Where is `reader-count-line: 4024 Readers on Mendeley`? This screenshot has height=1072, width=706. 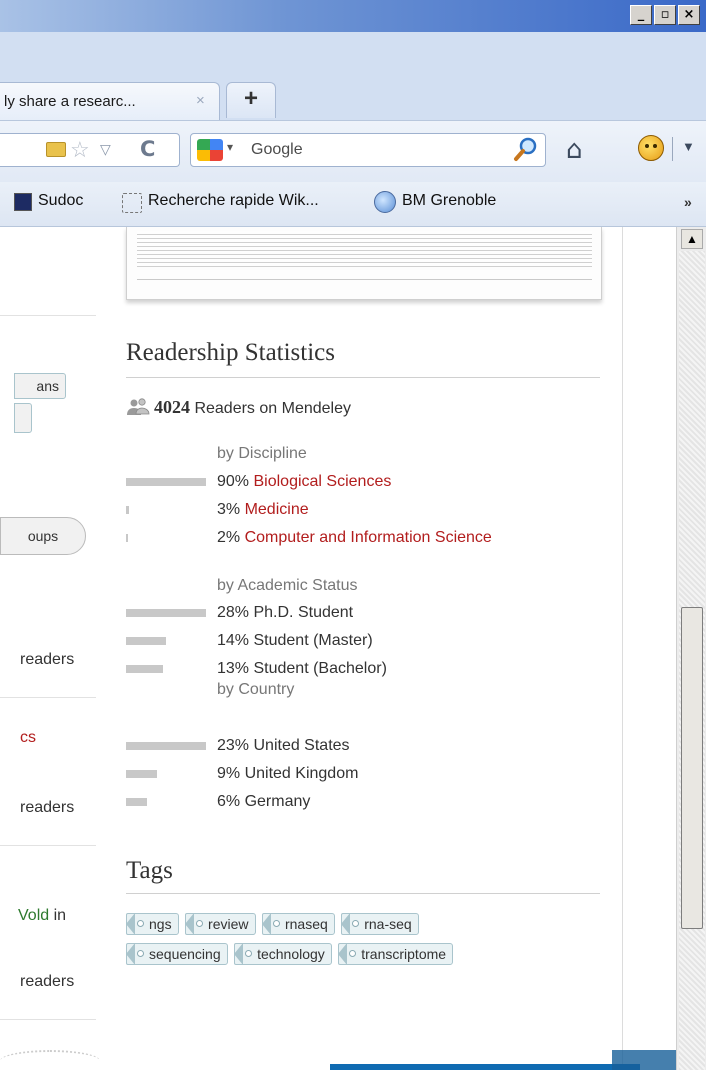 reader-count-line: 4024 Readers on Mendeley is located at coordinates (238, 407).